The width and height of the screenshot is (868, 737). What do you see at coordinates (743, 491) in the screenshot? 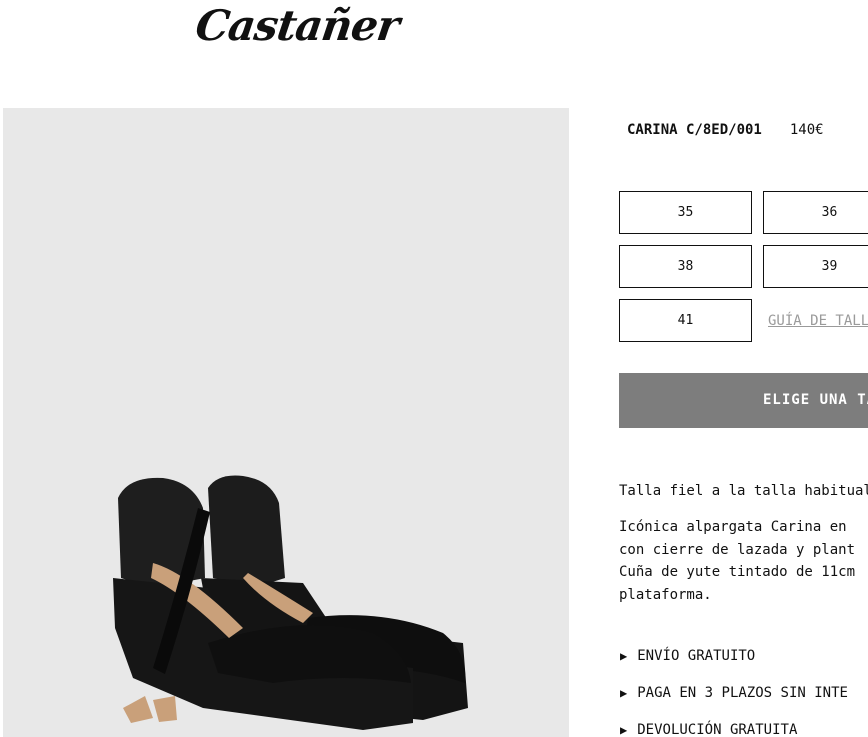
I see `fit-note: Talla fiel a la talla habitual` at bounding box center [743, 491].